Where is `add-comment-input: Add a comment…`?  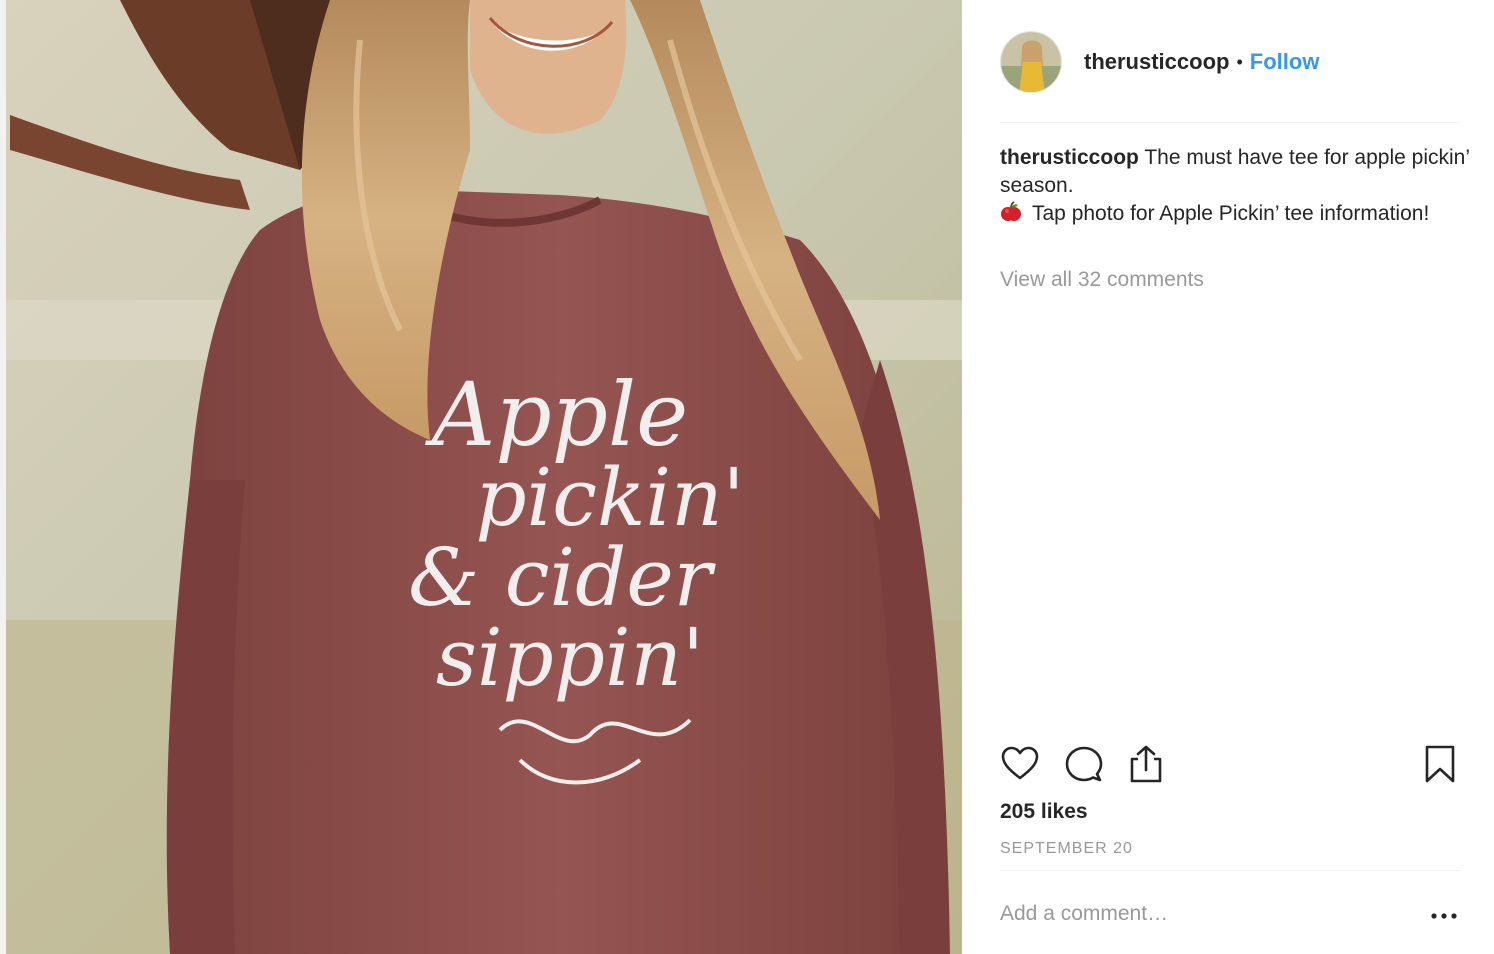
add-comment-input: Add a comment… is located at coordinates (1200, 914).